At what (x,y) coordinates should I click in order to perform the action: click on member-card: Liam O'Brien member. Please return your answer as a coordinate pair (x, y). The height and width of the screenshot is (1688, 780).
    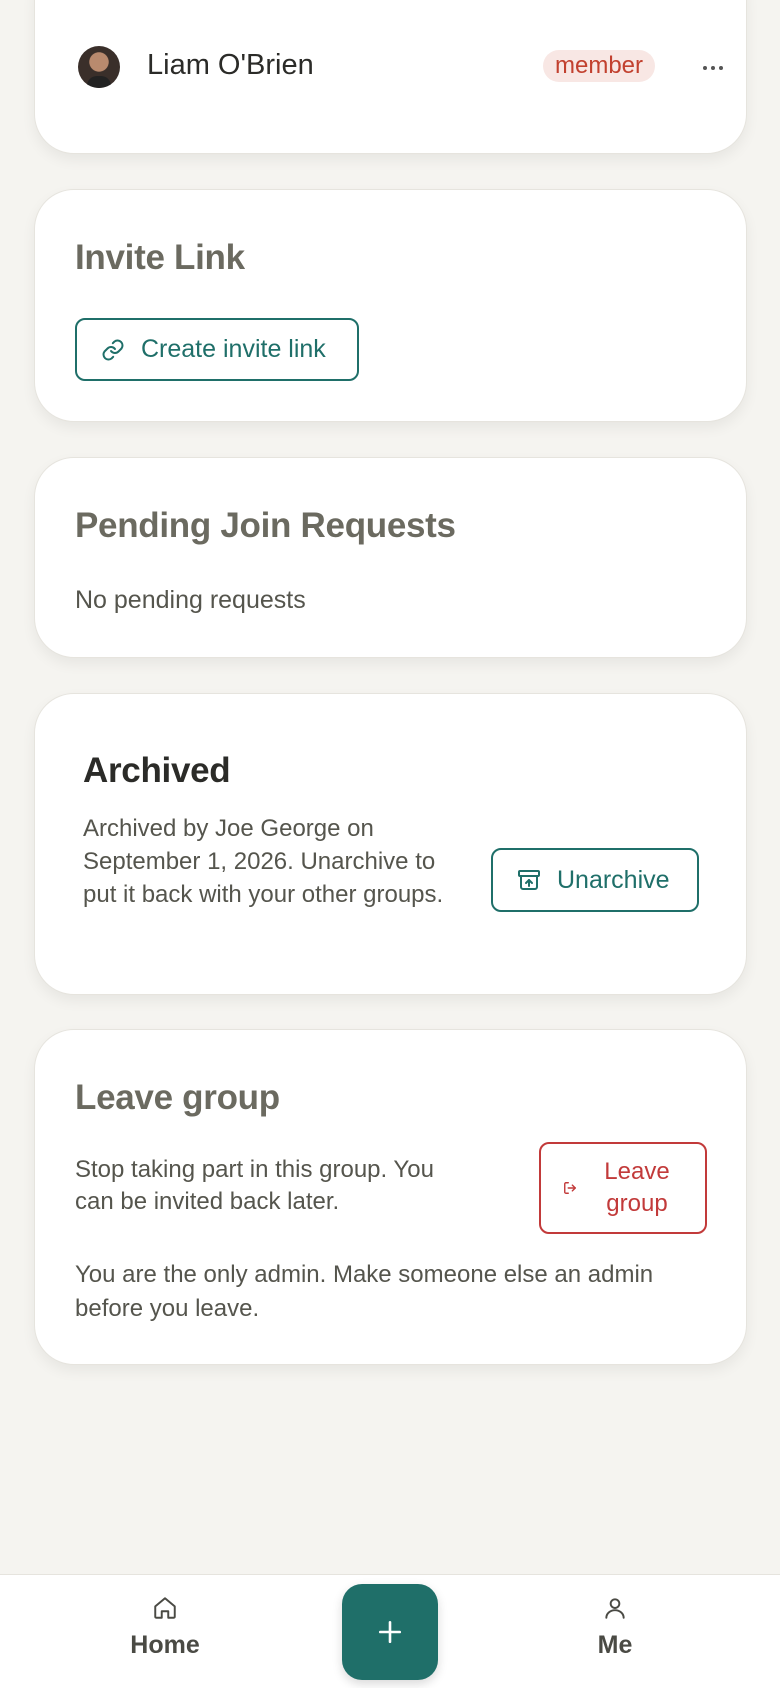
    Looking at the image, I should click on (390, 77).